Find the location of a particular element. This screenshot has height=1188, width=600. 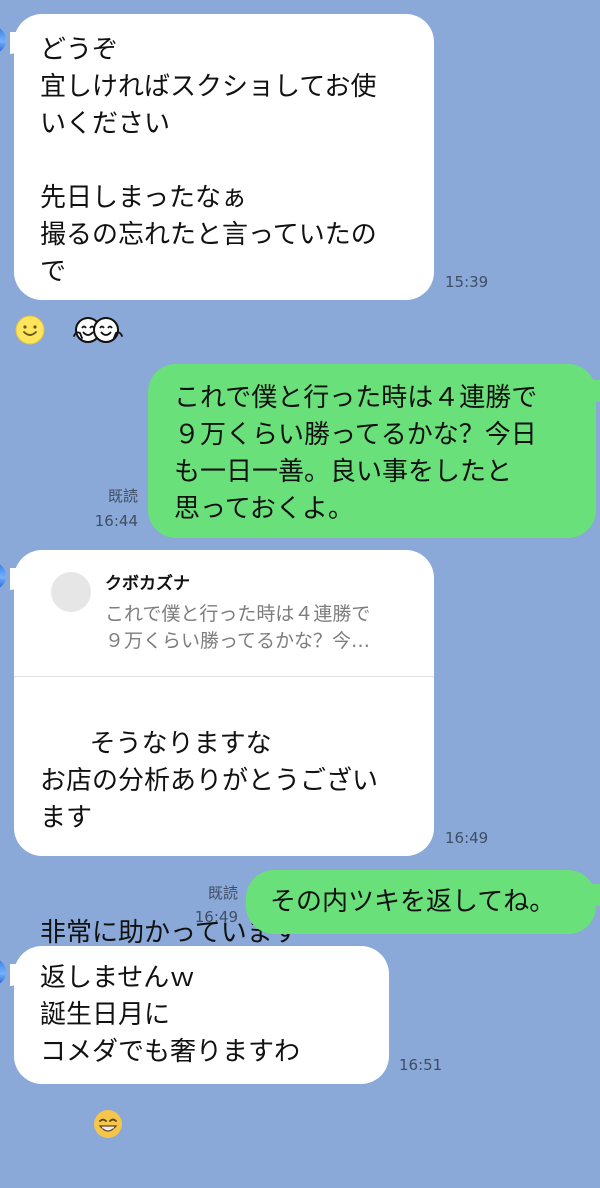

message-bubble: その内ツキを返してね。 is located at coordinates (423, 902).